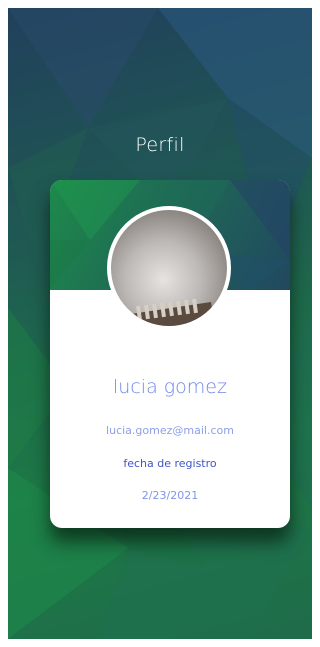 Image resolution: width=320 pixels, height=647 pixels. Describe the element at coordinates (170, 430) in the screenshot. I see `profile-email: lucia.gomez@mail.com` at that location.